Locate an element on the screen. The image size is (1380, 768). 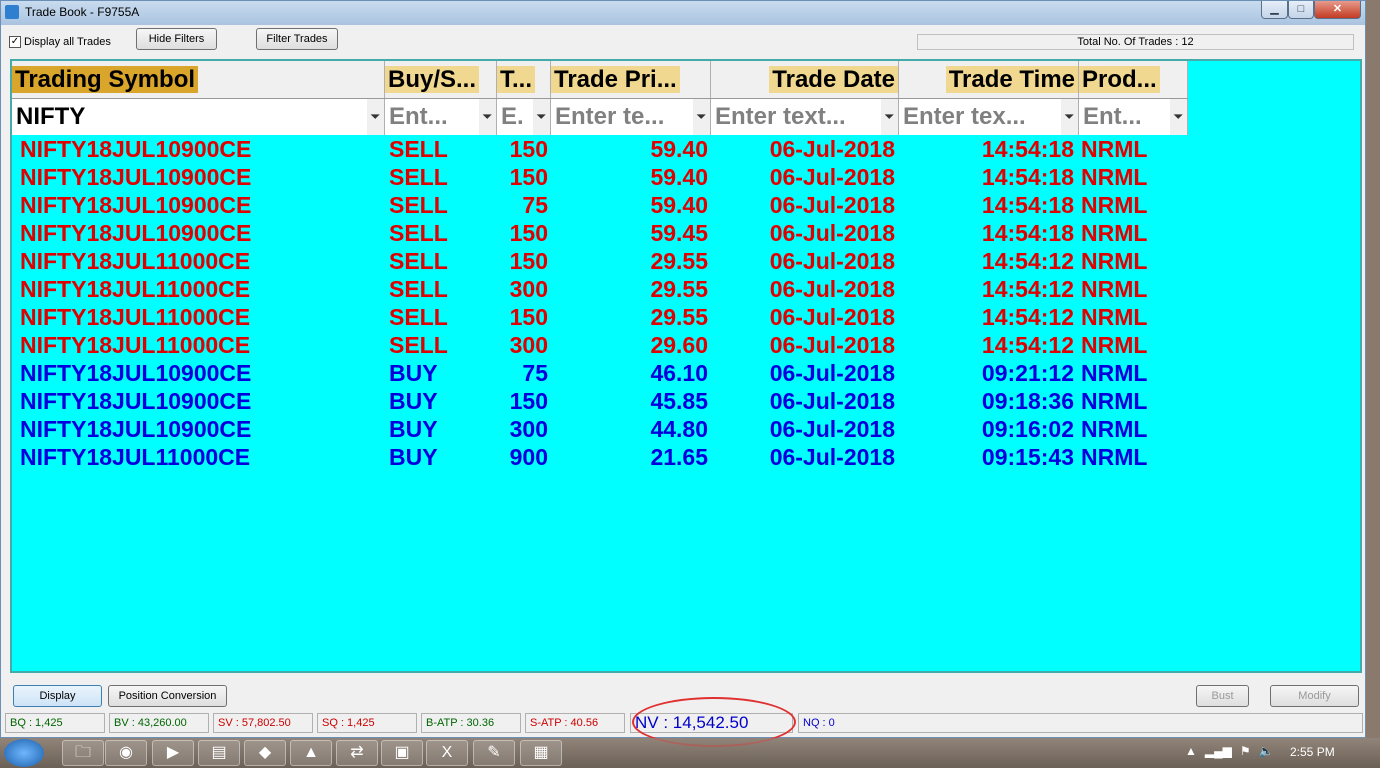
hide-filters-button: Hide Filters is located at coordinates (176, 39).